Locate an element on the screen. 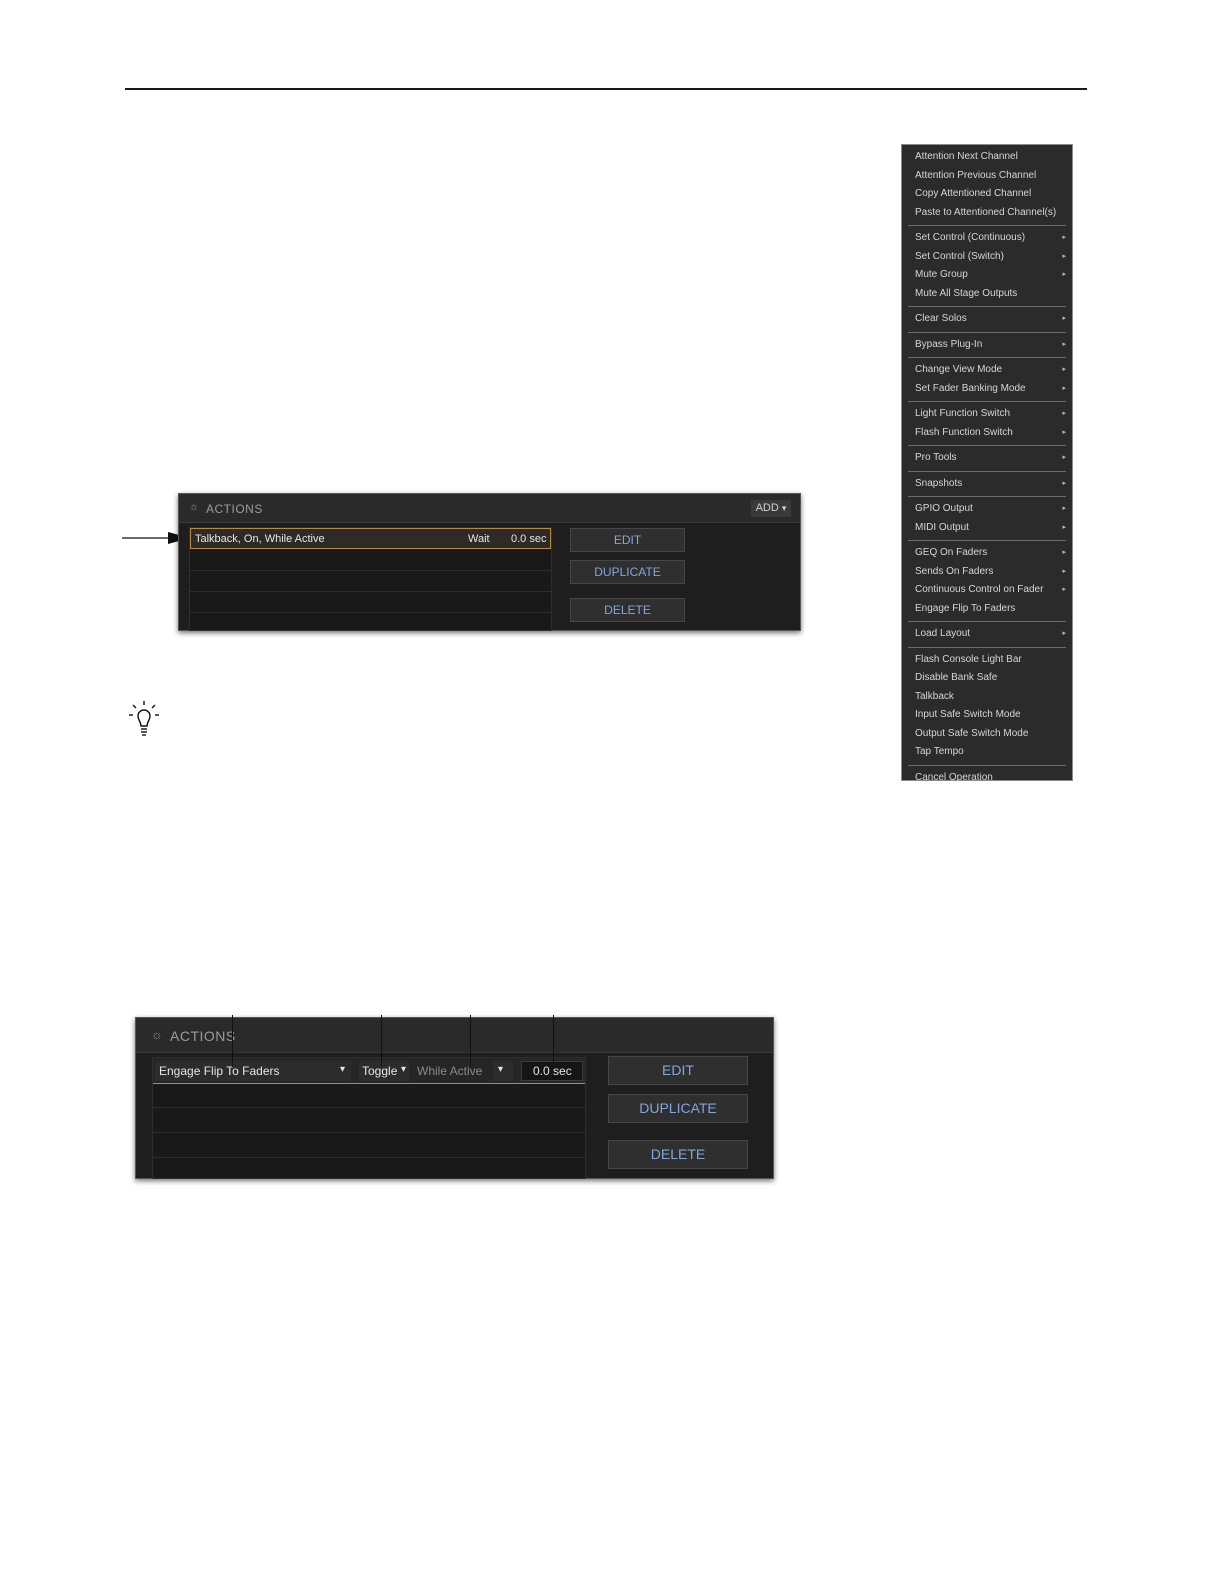 This screenshot has height=1584, width=1224. menu-item: Flash Function Switch ▸ is located at coordinates (987, 433).